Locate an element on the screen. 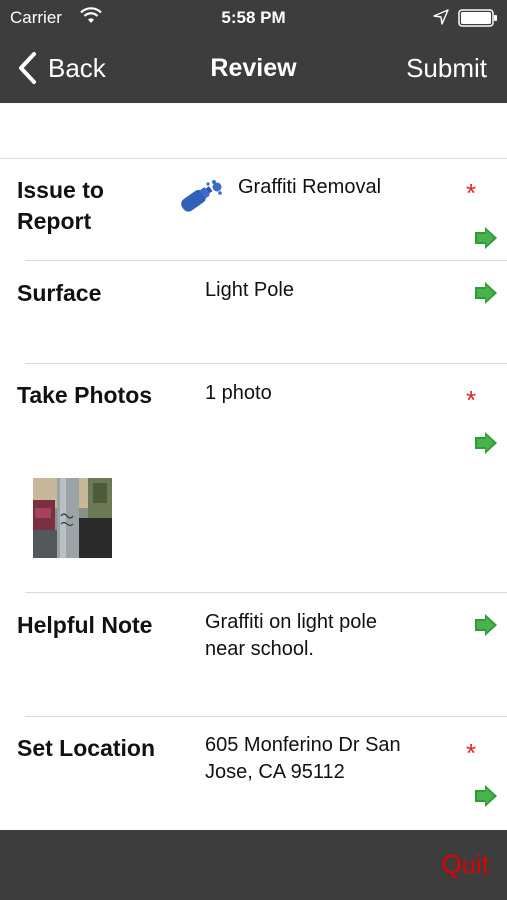 This screenshot has width=507, height=900. row-label-location: Set Location is located at coordinates (86, 748).